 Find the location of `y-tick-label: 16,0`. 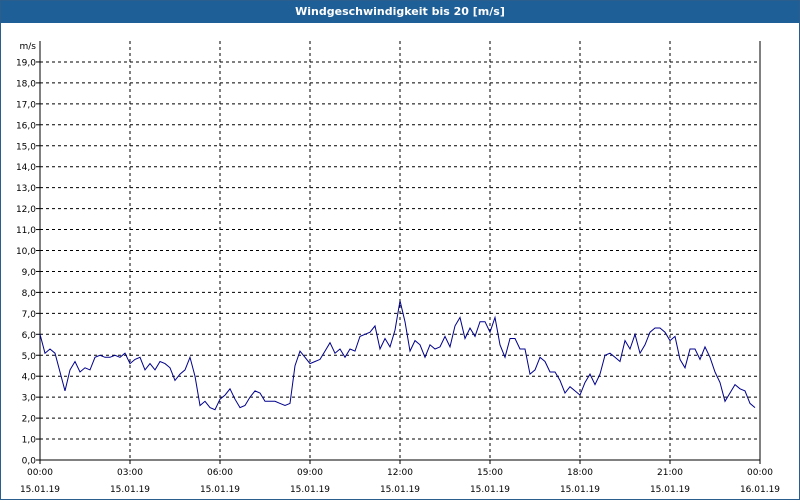

y-tick-label: 16,0 is located at coordinates (26, 126).